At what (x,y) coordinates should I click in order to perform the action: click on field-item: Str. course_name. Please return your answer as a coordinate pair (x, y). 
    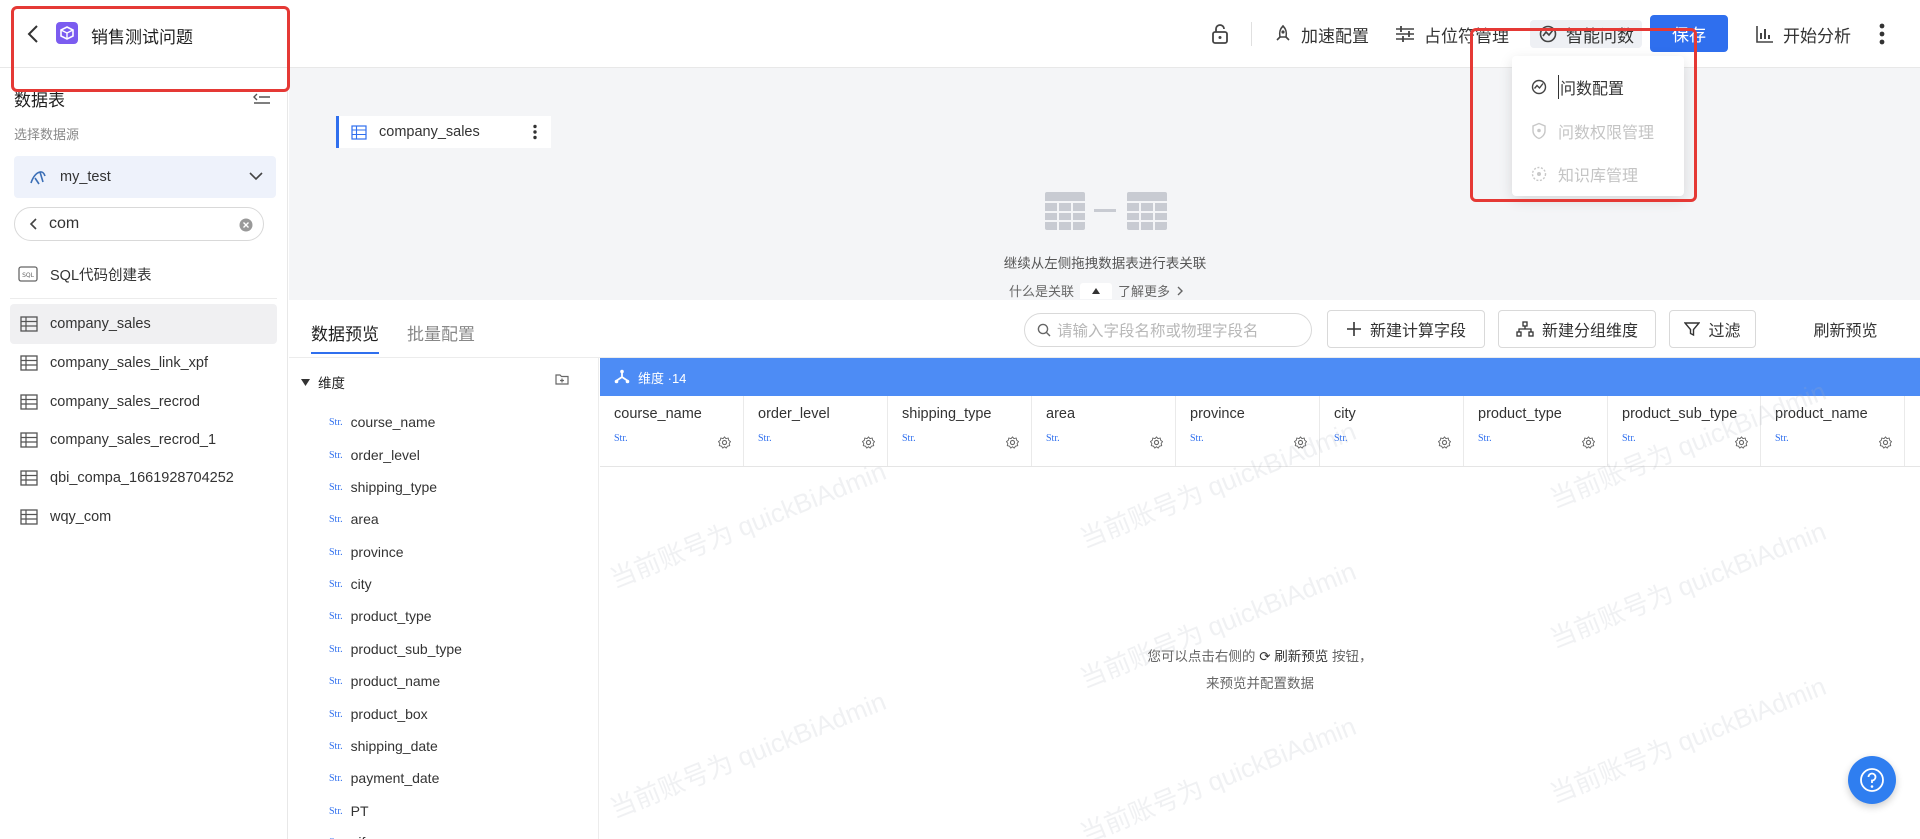
    Looking at the image, I should click on (382, 422).